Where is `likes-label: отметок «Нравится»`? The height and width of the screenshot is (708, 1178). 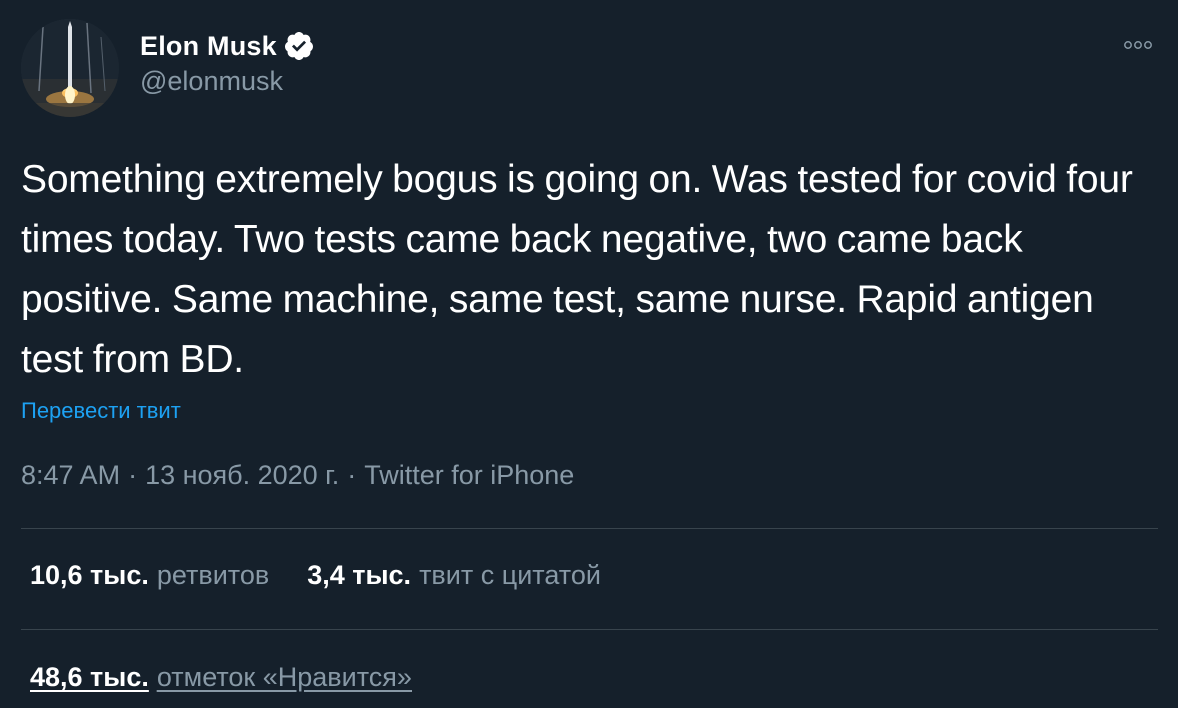 likes-label: отметок «Нравится» is located at coordinates (284, 677).